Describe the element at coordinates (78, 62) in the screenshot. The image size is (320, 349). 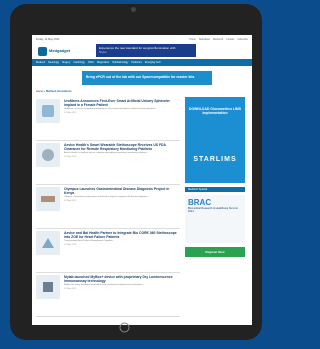
I see `nav-item: Cardiology` at that location.